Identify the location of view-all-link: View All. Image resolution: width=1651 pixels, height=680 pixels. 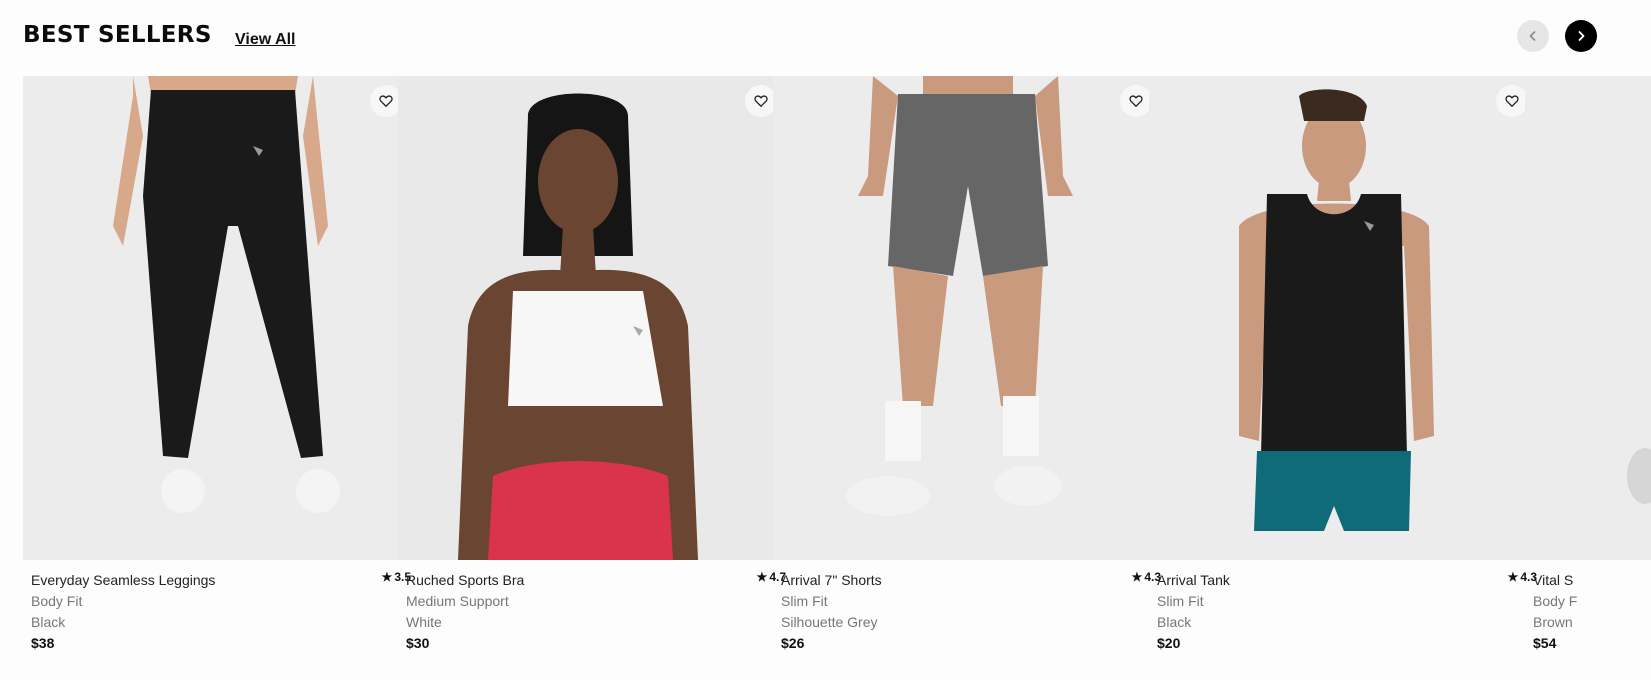
(265, 40).